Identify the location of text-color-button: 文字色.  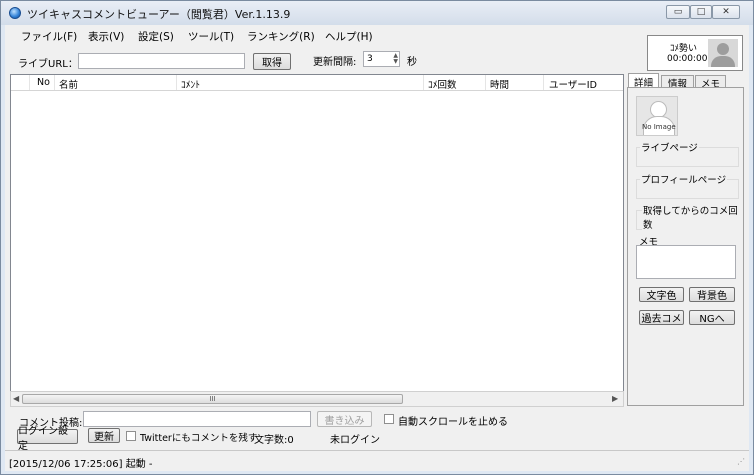
(661, 294).